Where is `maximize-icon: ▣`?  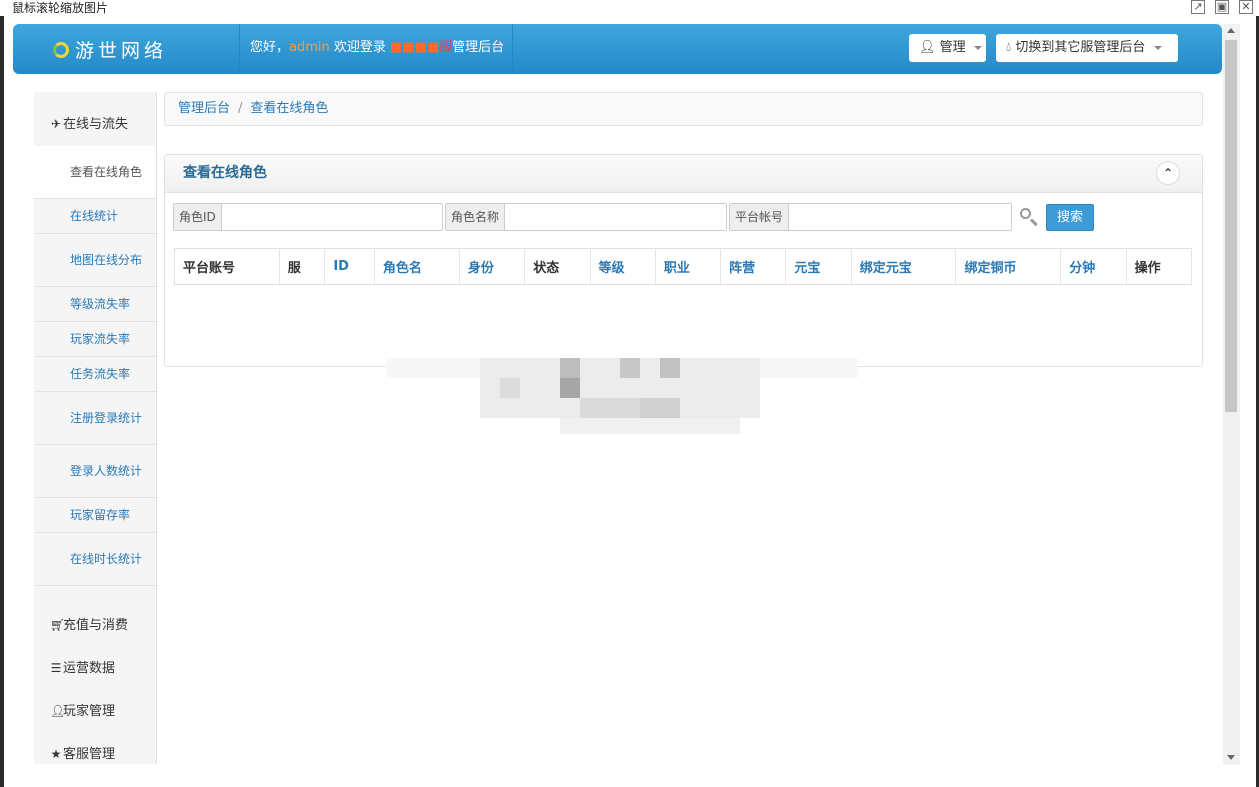 maximize-icon: ▣ is located at coordinates (1222, 7).